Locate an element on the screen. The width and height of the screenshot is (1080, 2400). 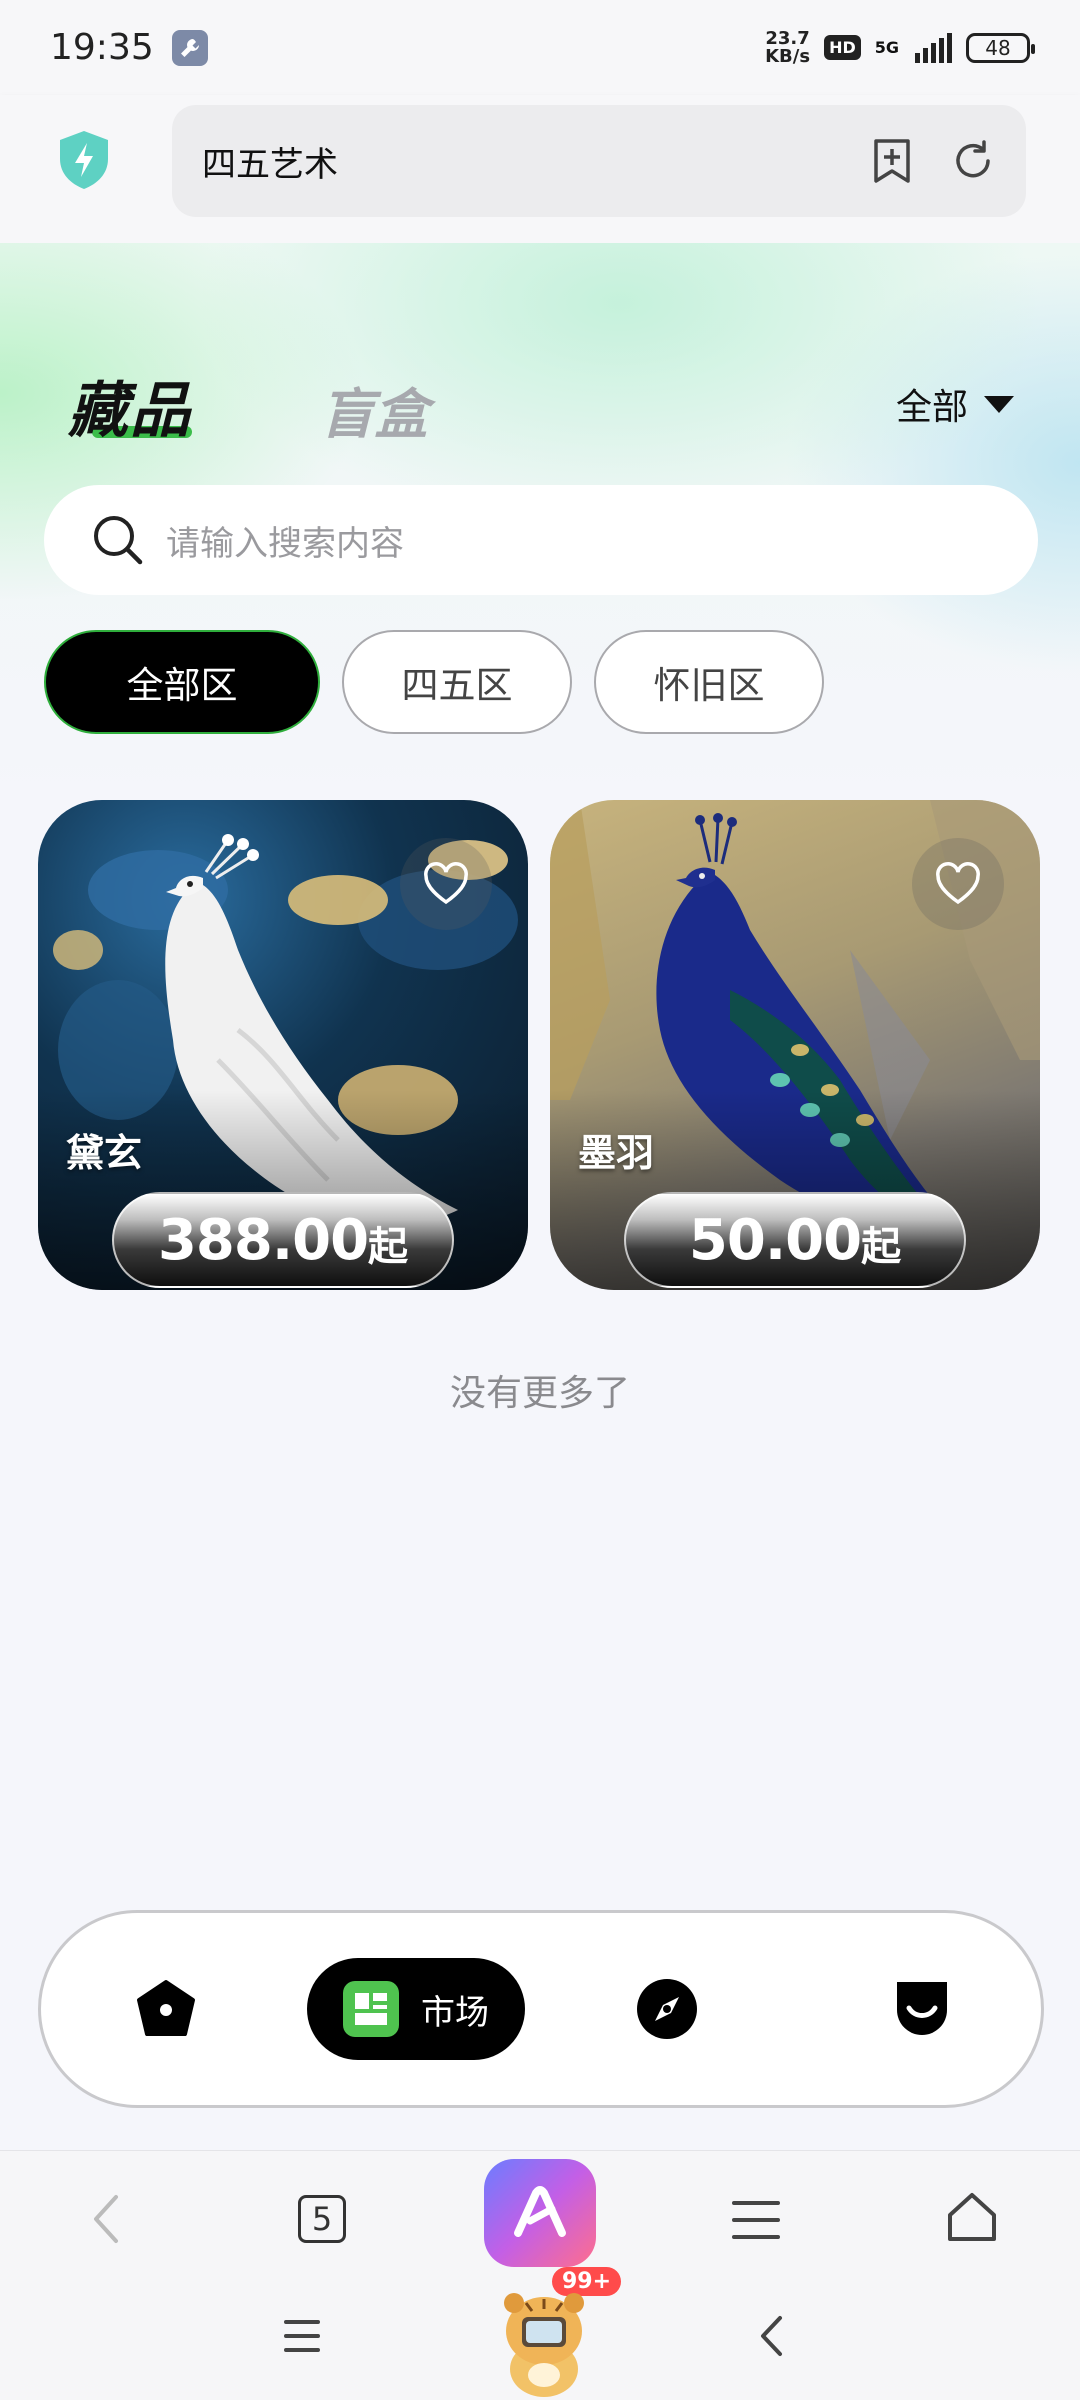
hd-badge: HD is located at coordinates (842, 47).